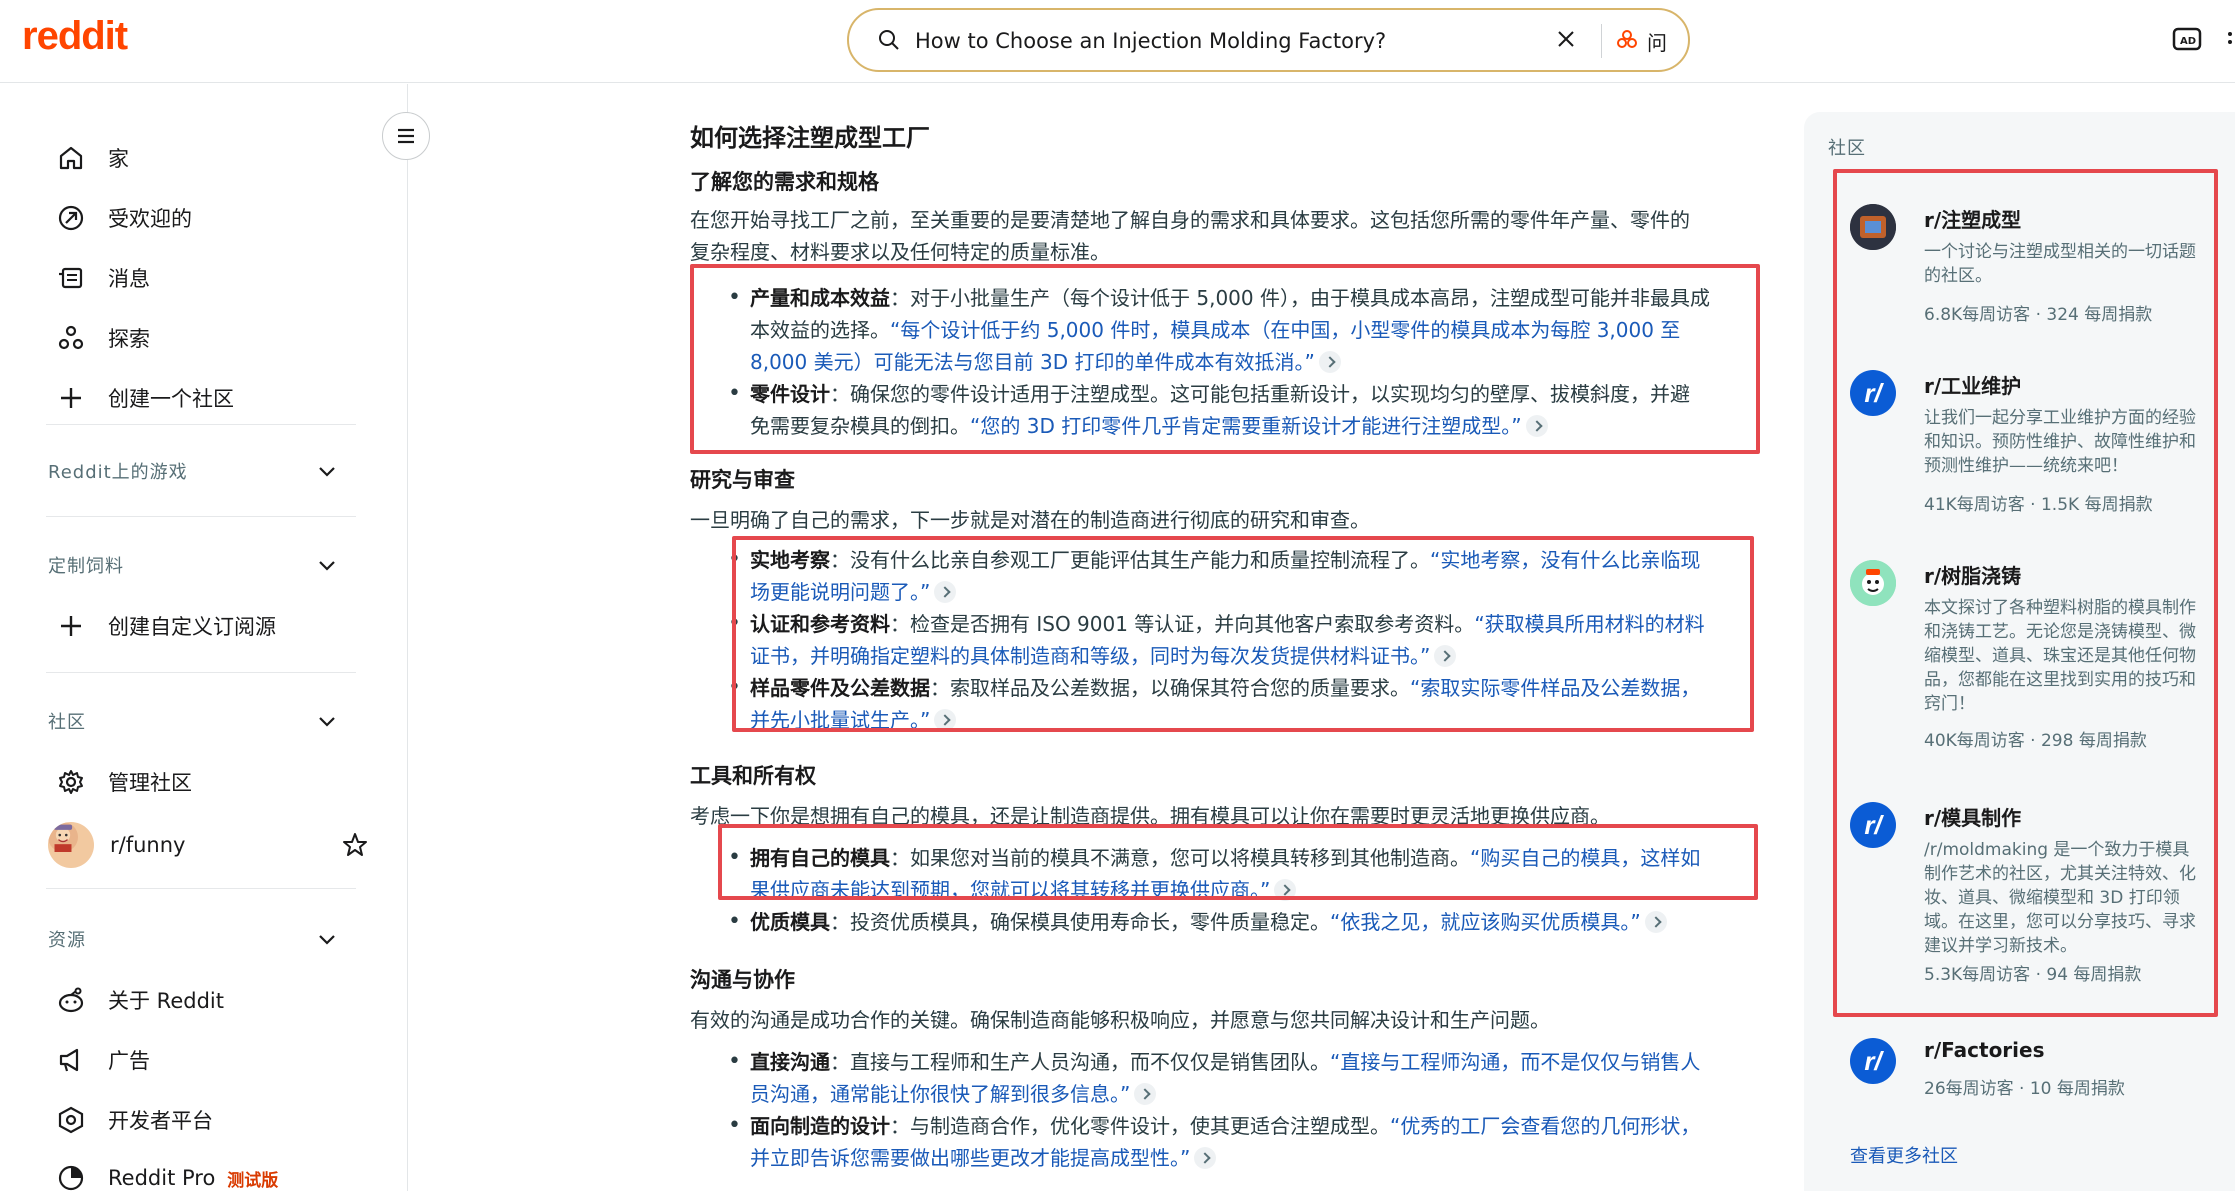 This screenshot has width=2235, height=1191. What do you see at coordinates (171, 399) in the screenshot?
I see `nav-create-community-label: 创建一个社区` at bounding box center [171, 399].